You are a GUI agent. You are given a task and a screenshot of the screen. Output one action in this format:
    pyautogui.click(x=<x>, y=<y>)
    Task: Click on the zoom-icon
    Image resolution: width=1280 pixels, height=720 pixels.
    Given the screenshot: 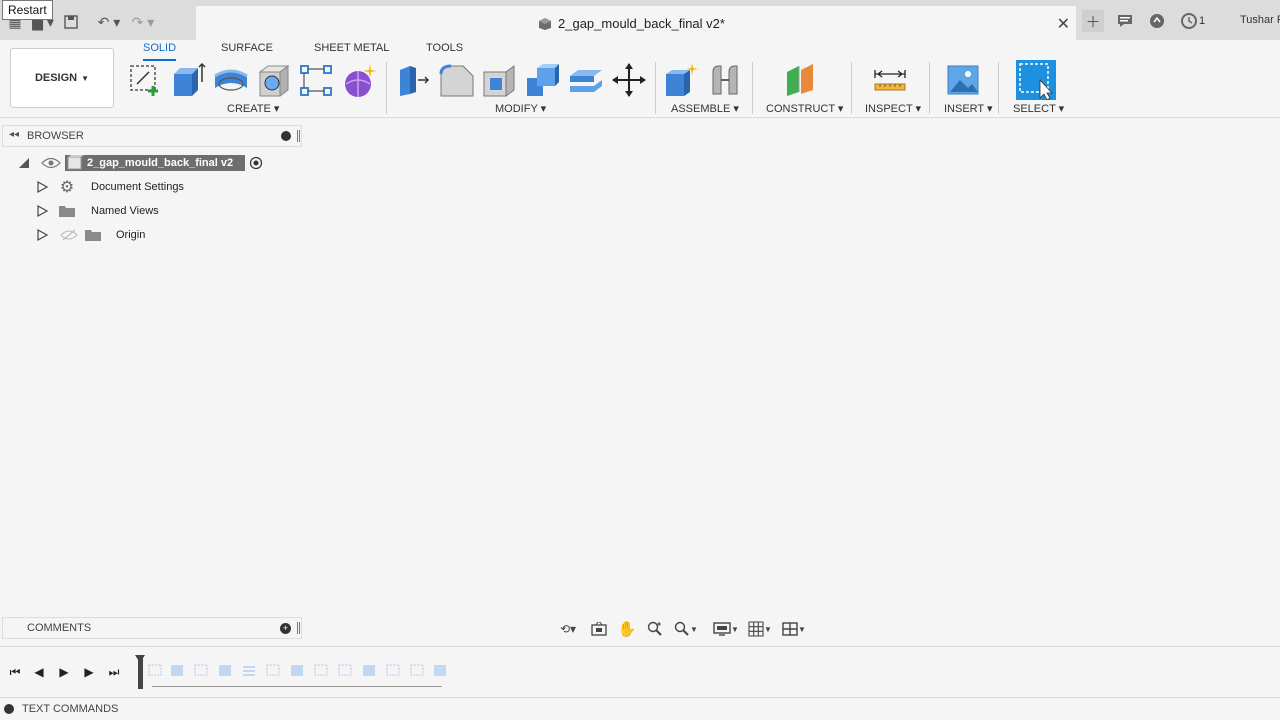 What is the action you would take?
    pyautogui.click(x=655, y=629)
    